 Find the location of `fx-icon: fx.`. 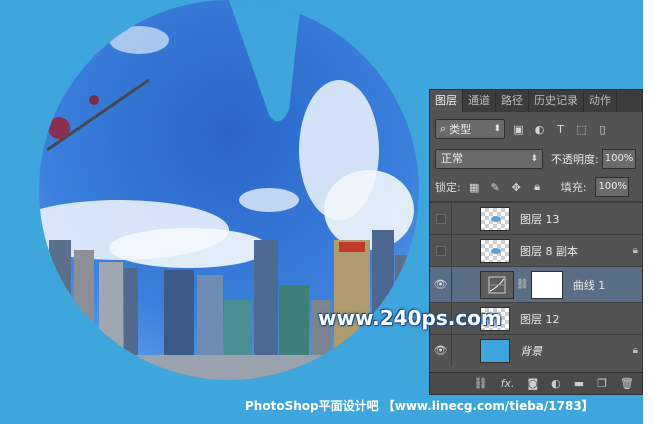

fx-icon: fx. is located at coordinates (508, 383).